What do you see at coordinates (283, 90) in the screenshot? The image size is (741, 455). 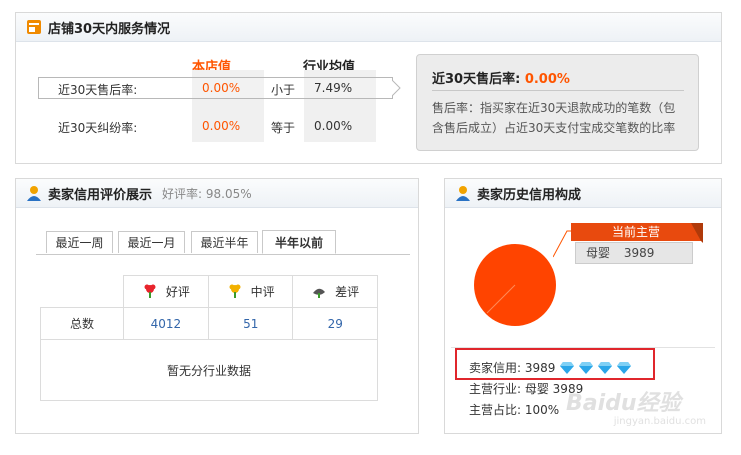 I see `row1-compare: 小于` at bounding box center [283, 90].